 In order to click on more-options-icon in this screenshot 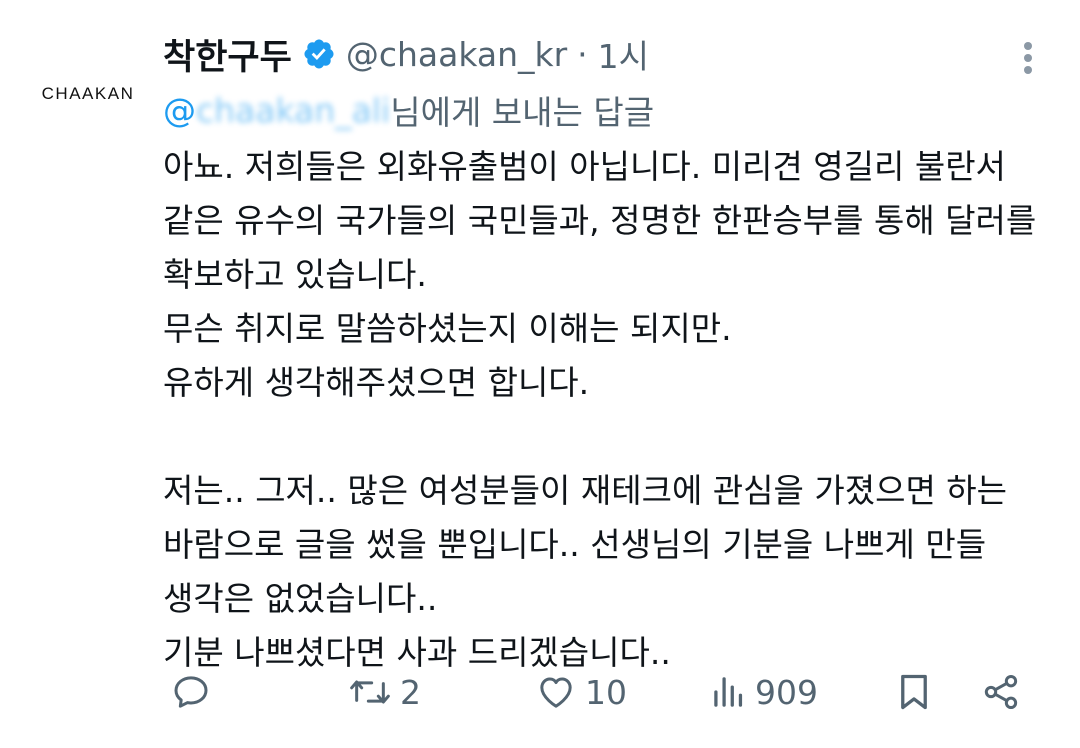, I will do `click(1028, 58)`.